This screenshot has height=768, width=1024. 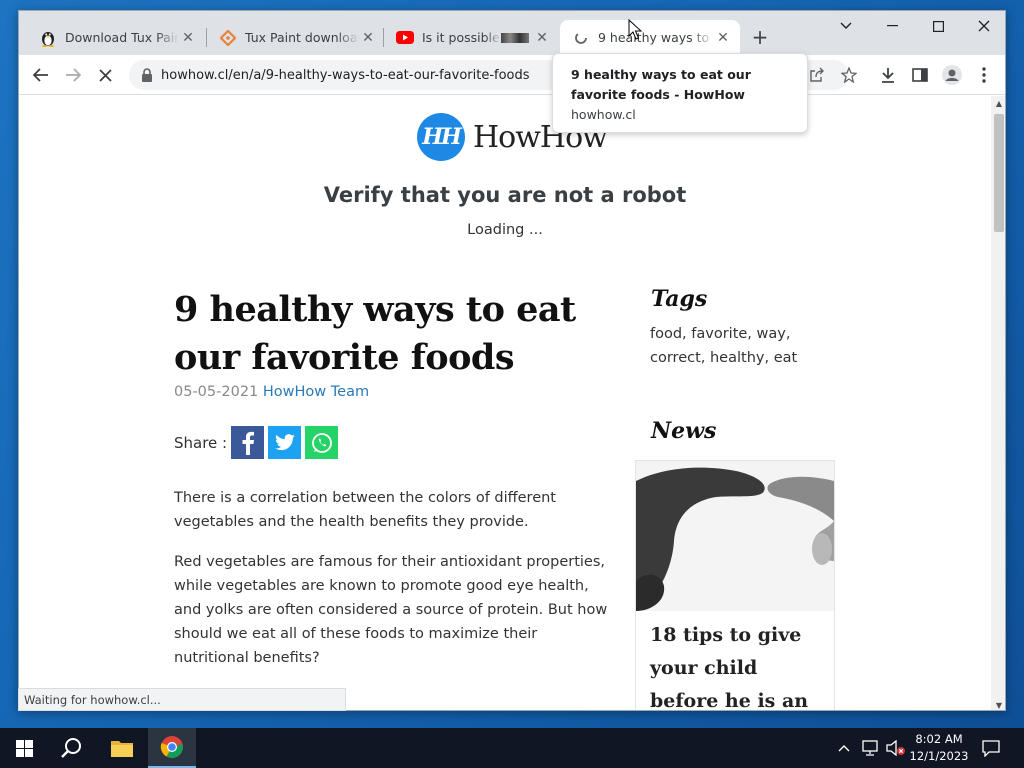 I want to click on tags-heading: Tags, so click(x=679, y=299).